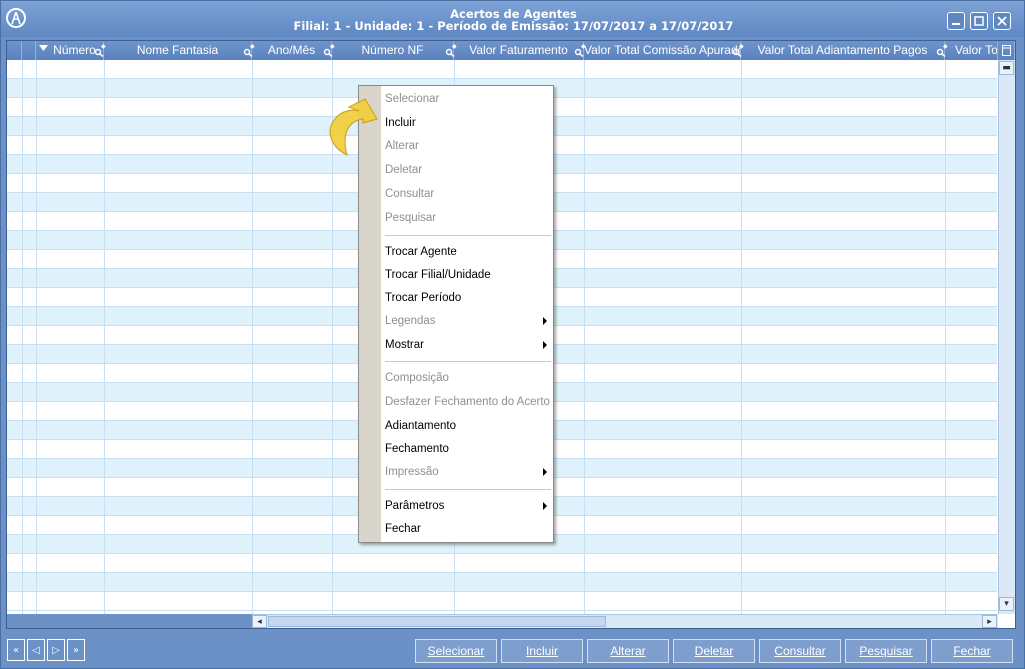  I want to click on menu-item-incluir: Incluir, so click(400, 123).